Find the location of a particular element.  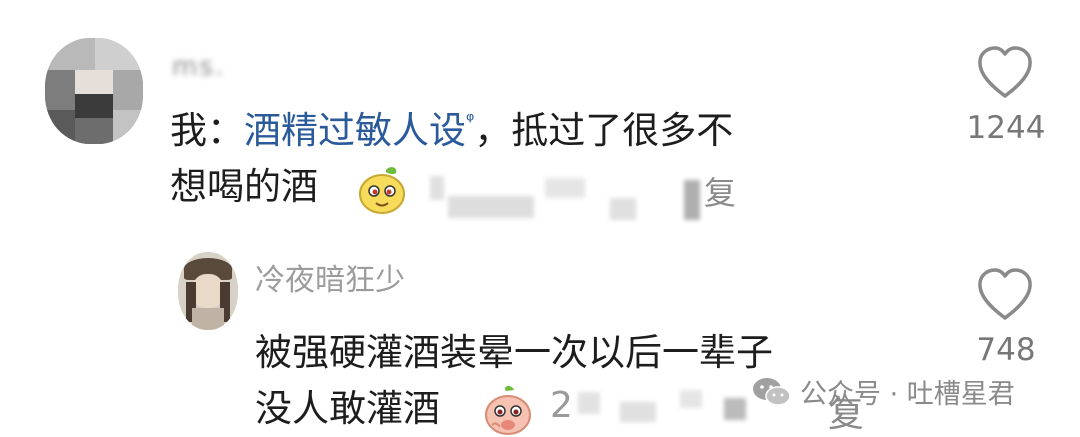

commenter-username: ms. is located at coordinates (198, 67).